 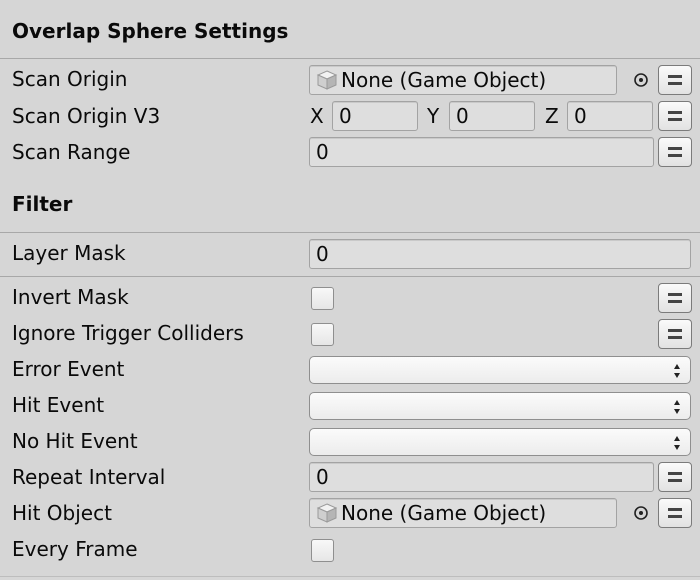 What do you see at coordinates (675, 334) in the screenshot?
I see `ignore-trigger-colliders-menu-button` at bounding box center [675, 334].